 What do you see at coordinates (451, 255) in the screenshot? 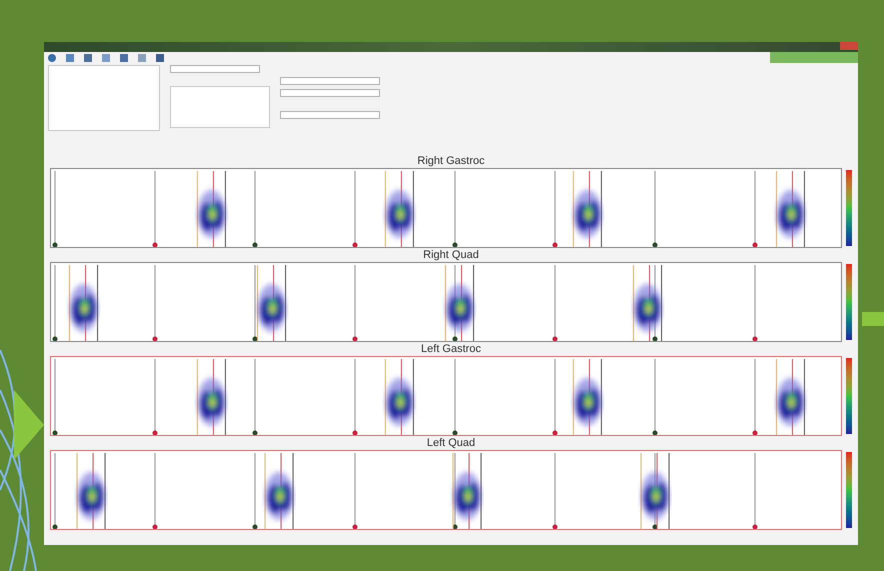
I see `chart-title: Right Quad` at bounding box center [451, 255].